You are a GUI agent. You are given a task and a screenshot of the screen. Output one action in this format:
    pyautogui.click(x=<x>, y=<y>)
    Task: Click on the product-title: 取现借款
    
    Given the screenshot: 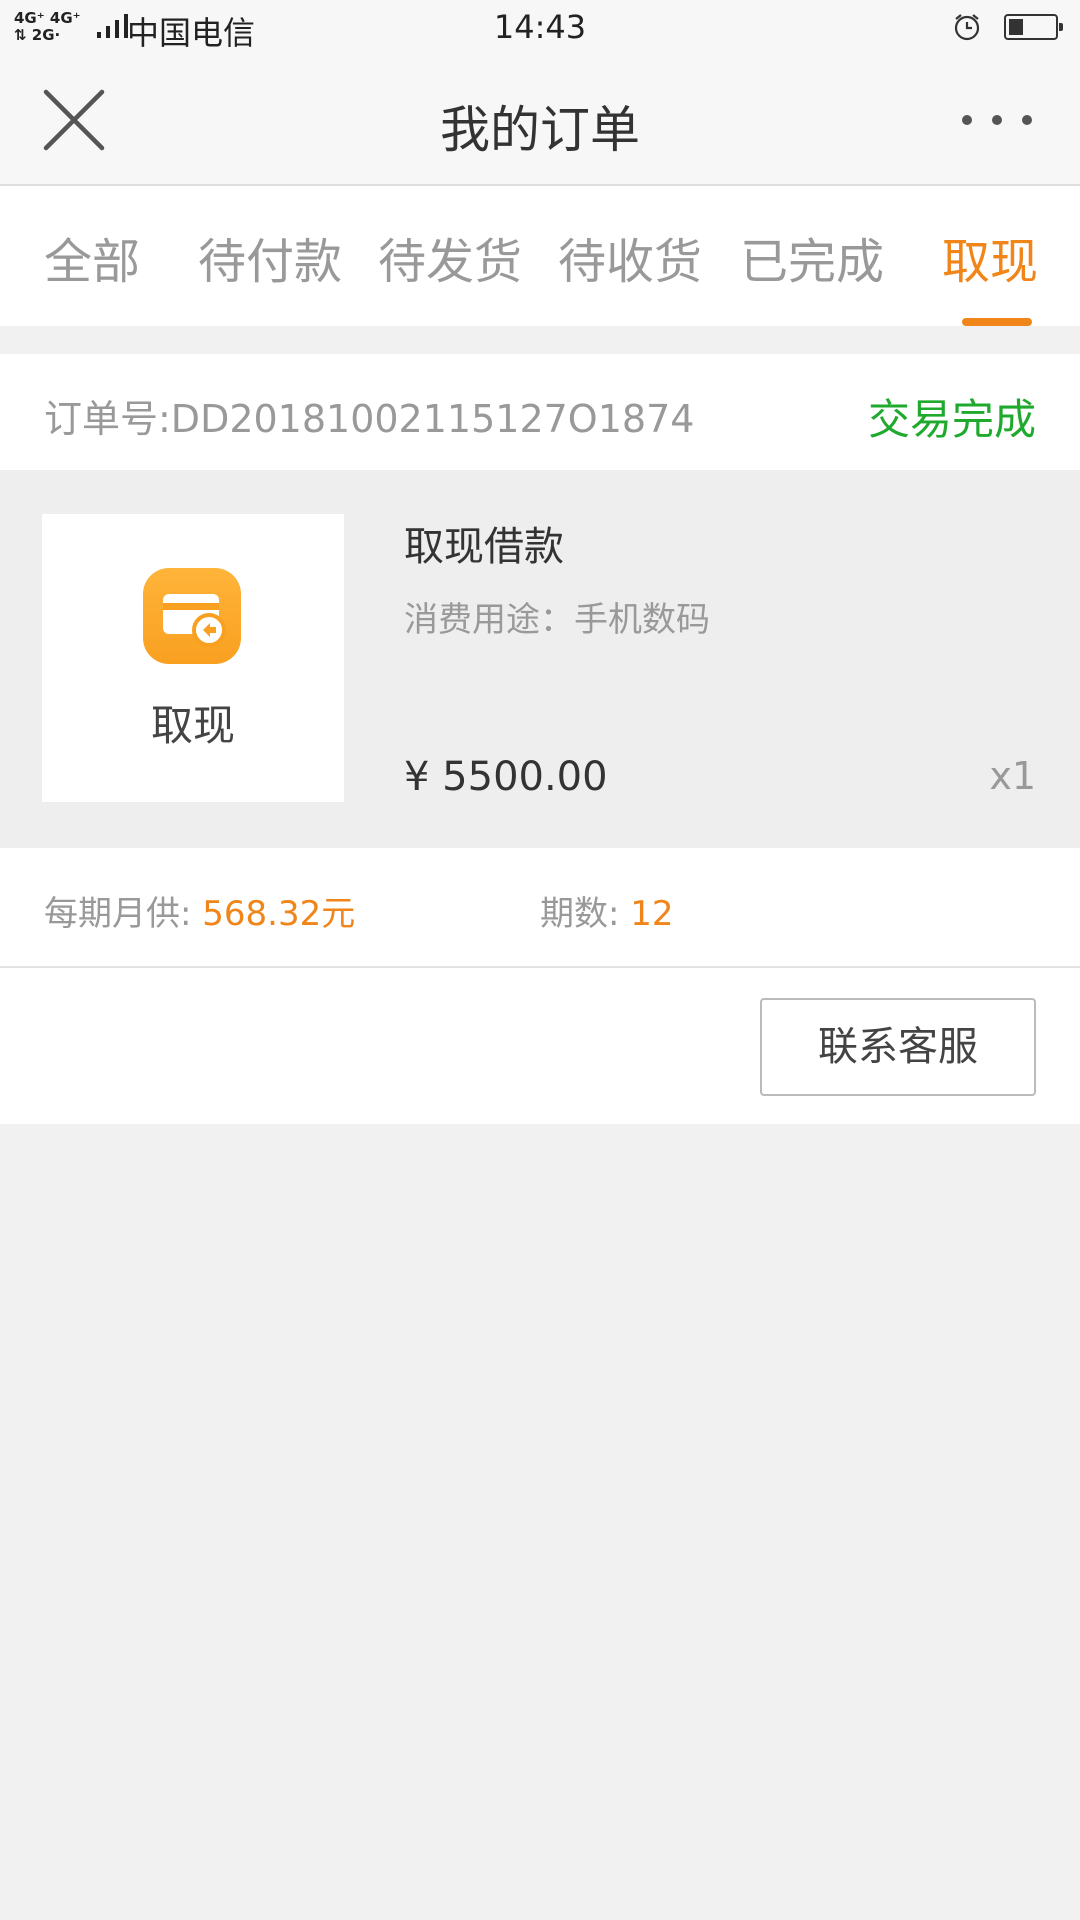 What is the action you would take?
    pyautogui.click(x=484, y=547)
    